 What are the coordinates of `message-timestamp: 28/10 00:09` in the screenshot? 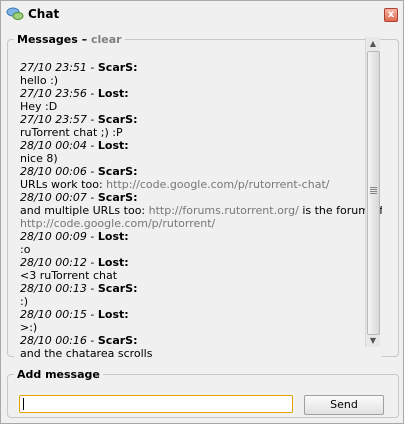 It's located at (53, 236).